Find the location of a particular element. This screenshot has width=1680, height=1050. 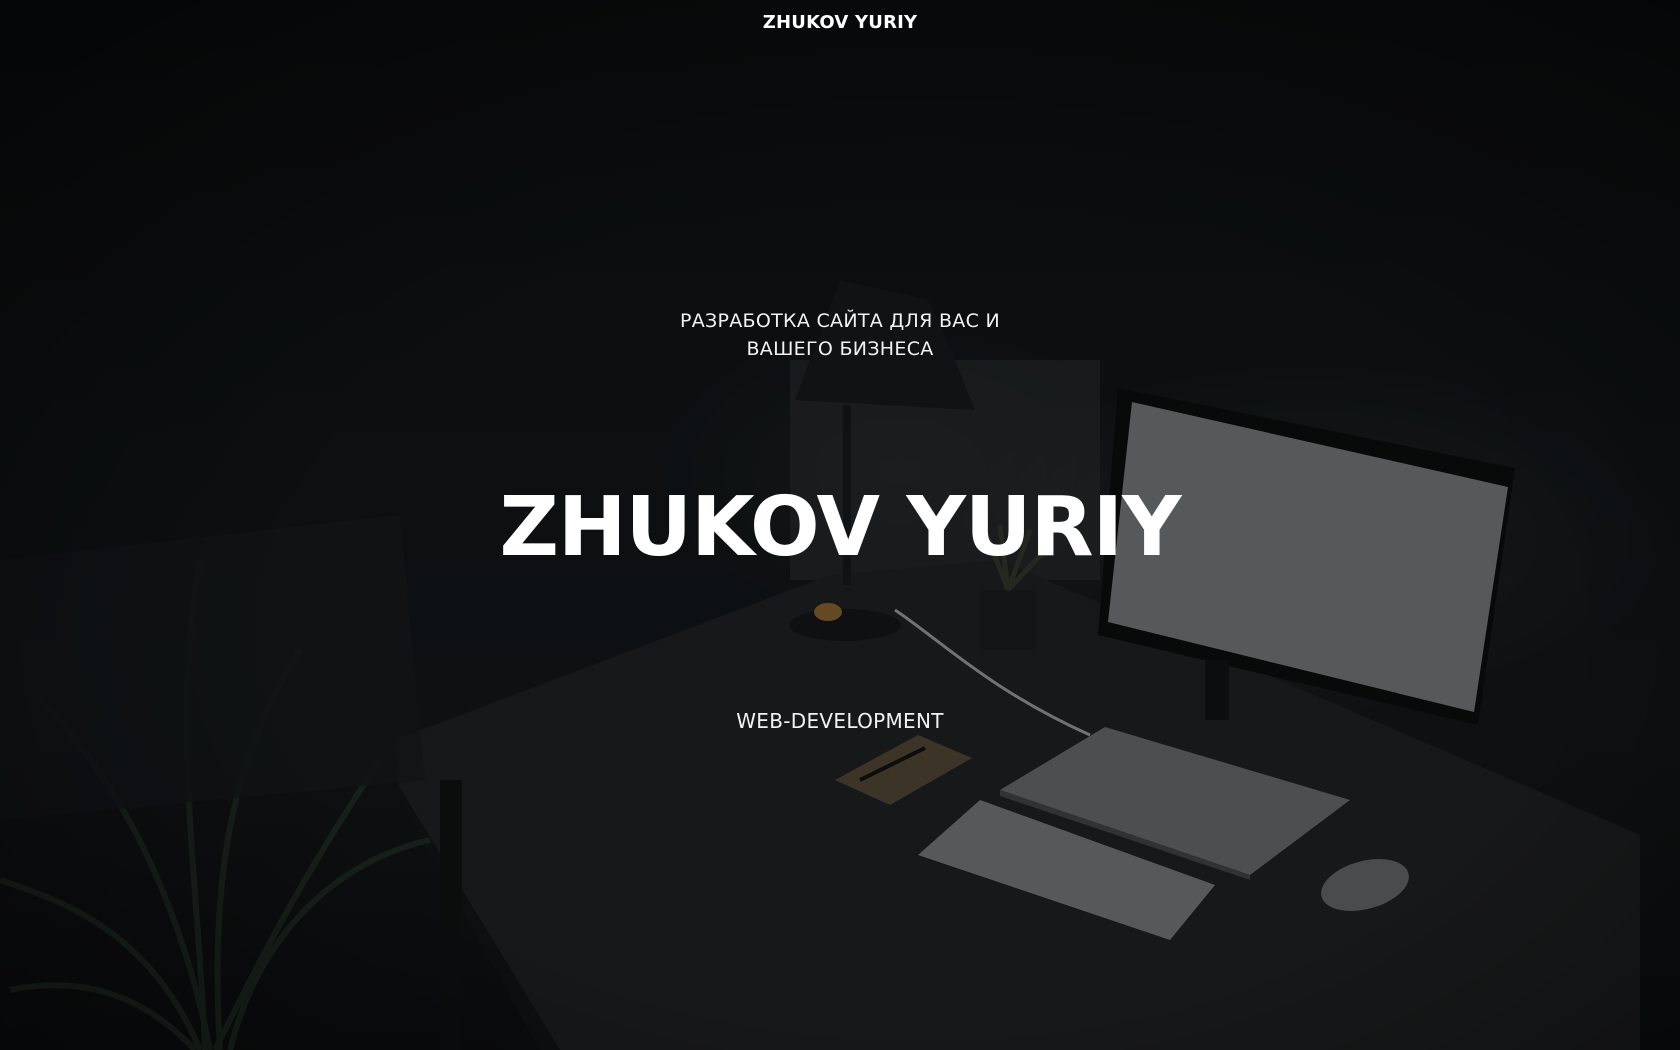

hero-tagline-line-1: РАЗРАБОТКА САЙТА ДЛЯ ВАС И is located at coordinates (840, 321).